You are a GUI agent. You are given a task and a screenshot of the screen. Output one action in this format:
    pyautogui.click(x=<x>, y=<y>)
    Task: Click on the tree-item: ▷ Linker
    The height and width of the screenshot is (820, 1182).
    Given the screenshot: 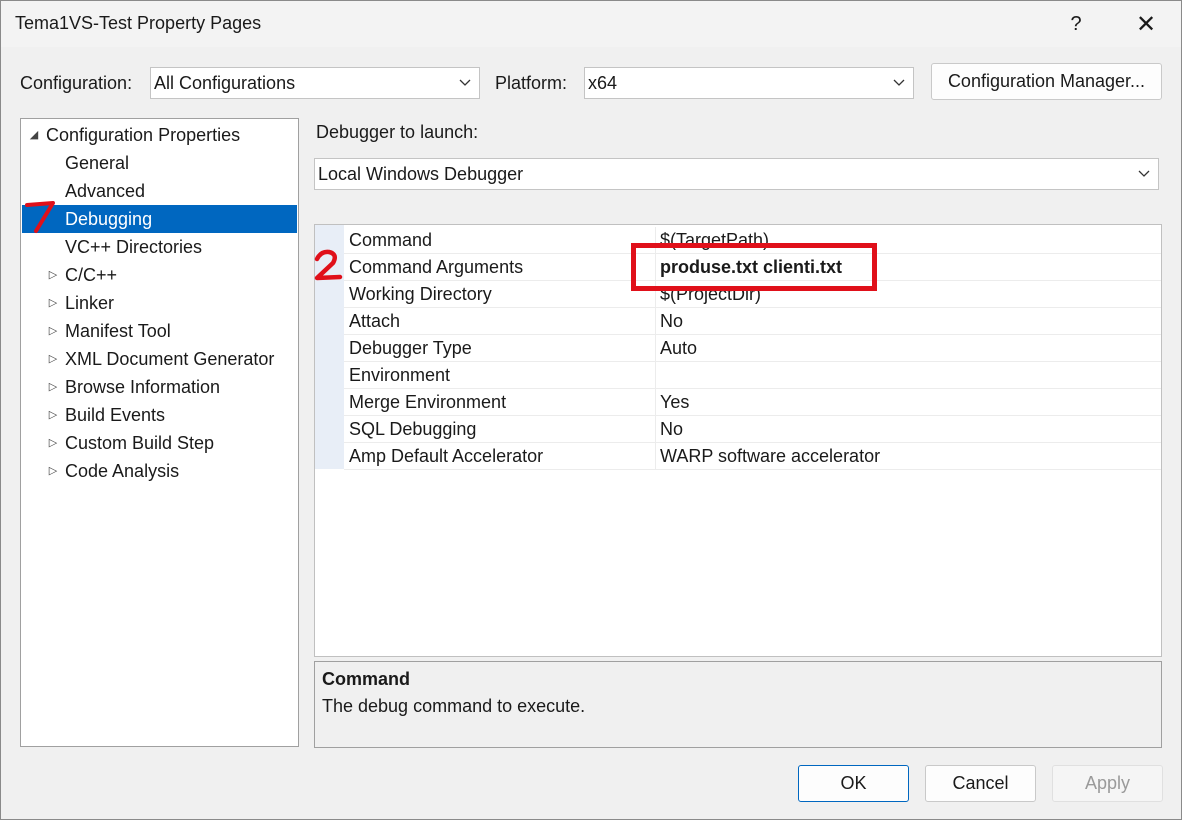 What is the action you would take?
    pyautogui.click(x=159, y=303)
    